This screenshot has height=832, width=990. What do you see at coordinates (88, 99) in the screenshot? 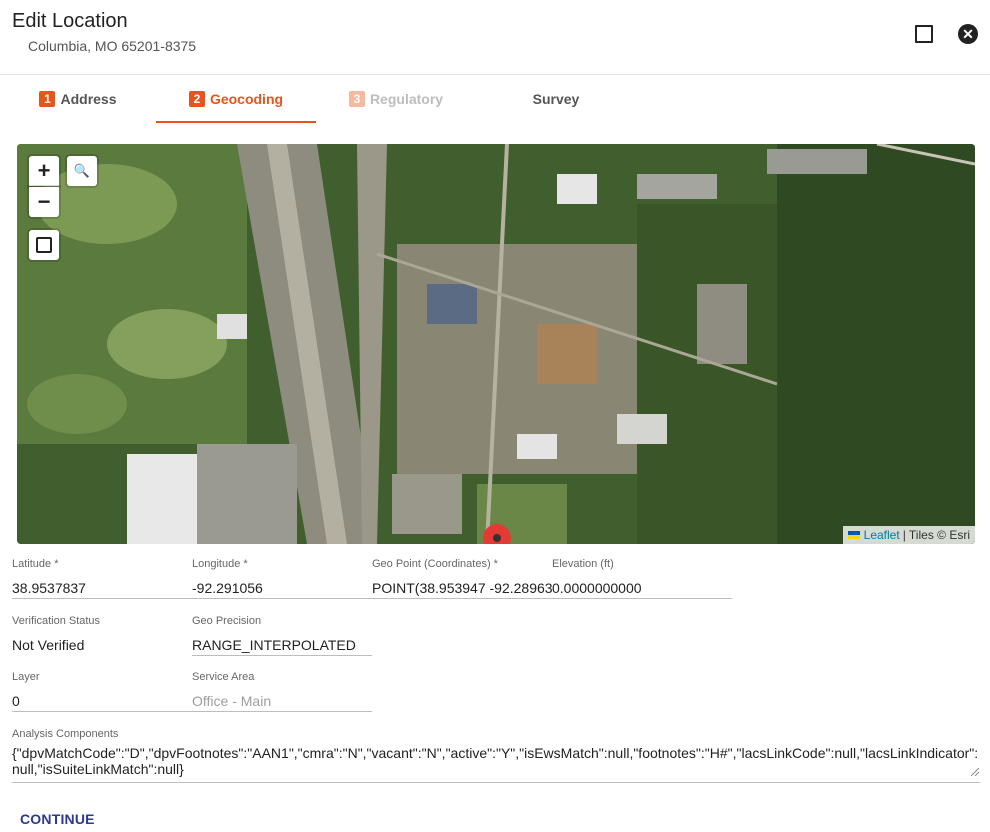
I see `tab-label: Address` at bounding box center [88, 99].